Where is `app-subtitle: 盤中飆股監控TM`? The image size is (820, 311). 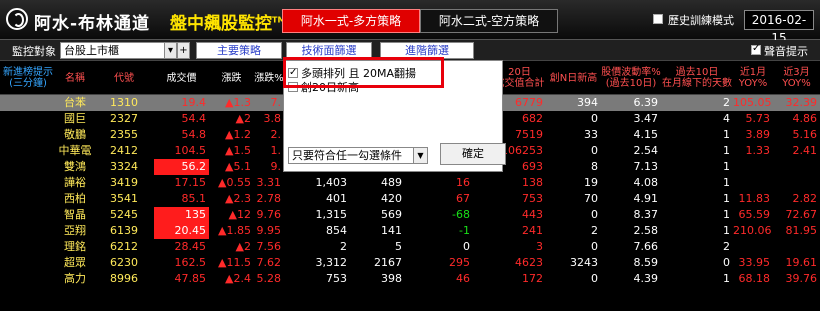
app-subtitle: 盤中飆股監控TM is located at coordinates (228, 24).